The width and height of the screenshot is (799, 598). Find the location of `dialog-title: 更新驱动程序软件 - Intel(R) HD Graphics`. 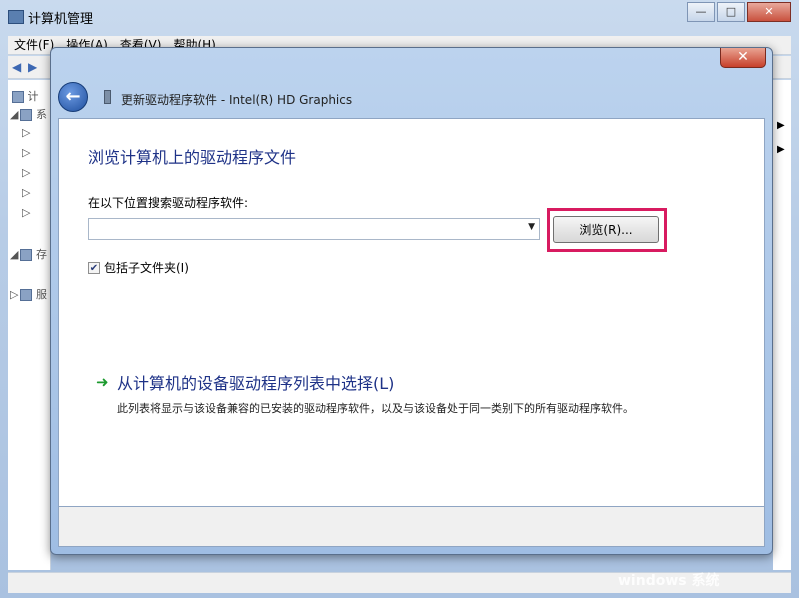

dialog-title: 更新驱动程序软件 - Intel(R) HD Graphics is located at coordinates (237, 100).